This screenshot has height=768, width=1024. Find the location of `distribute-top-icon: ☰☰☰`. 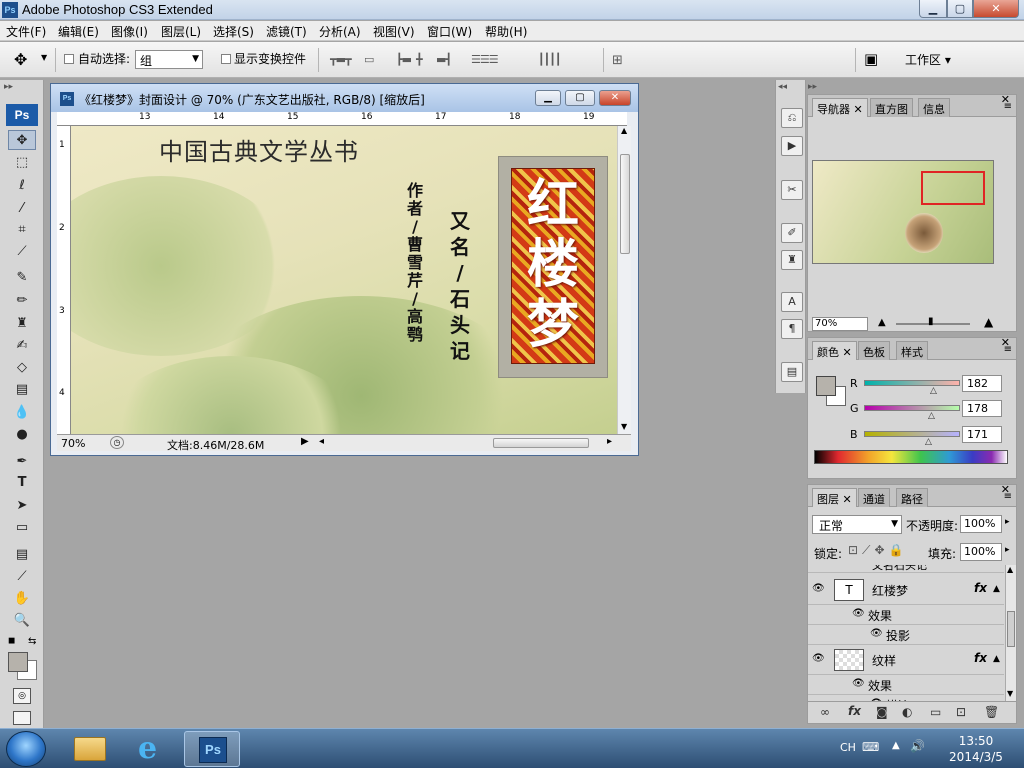

distribute-top-icon: ☰☰☰ is located at coordinates (485, 59).